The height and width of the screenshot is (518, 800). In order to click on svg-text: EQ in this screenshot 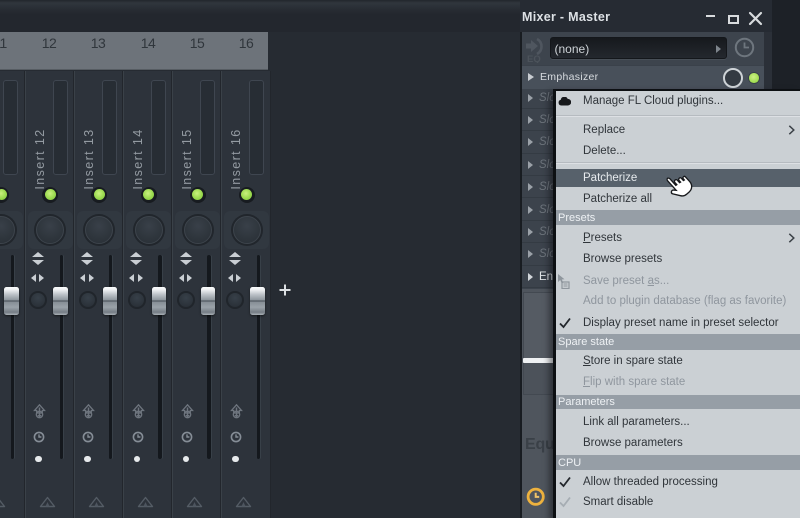, I will do `click(534, 58)`.